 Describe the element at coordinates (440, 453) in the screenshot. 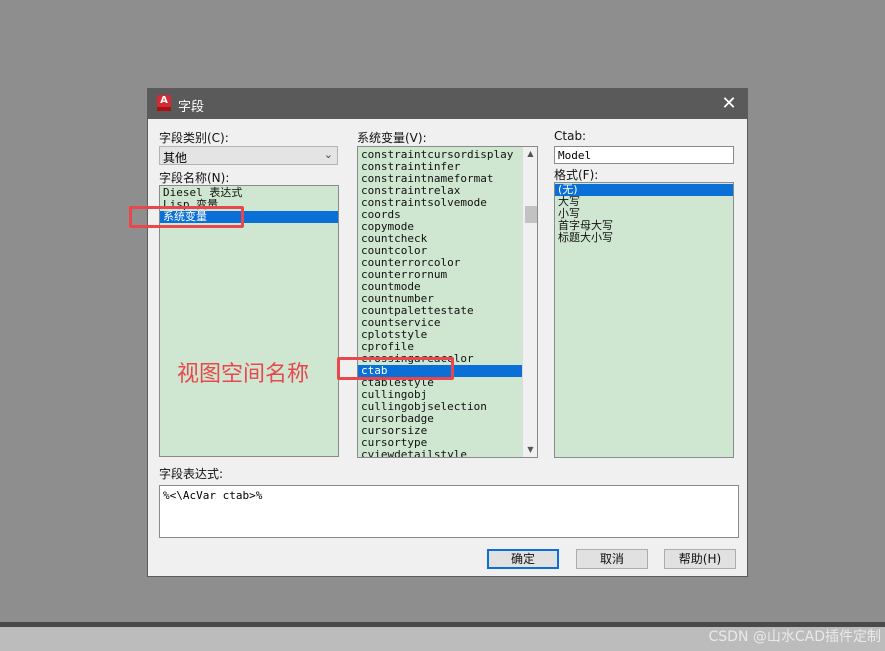

I see `system-var-item: cviewdetailstyle` at that location.